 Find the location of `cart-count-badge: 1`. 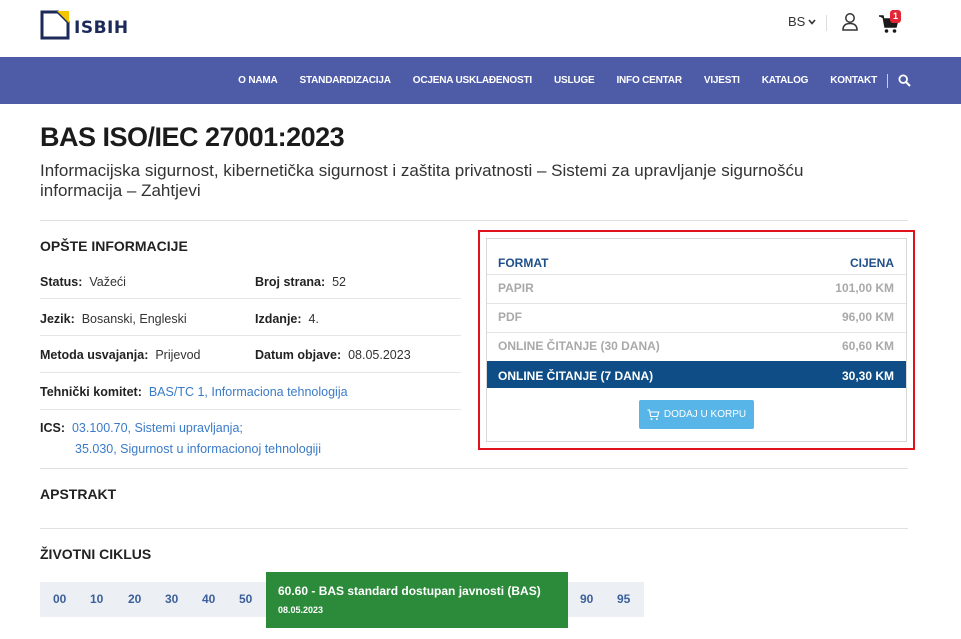

cart-count-badge: 1 is located at coordinates (895, 16).